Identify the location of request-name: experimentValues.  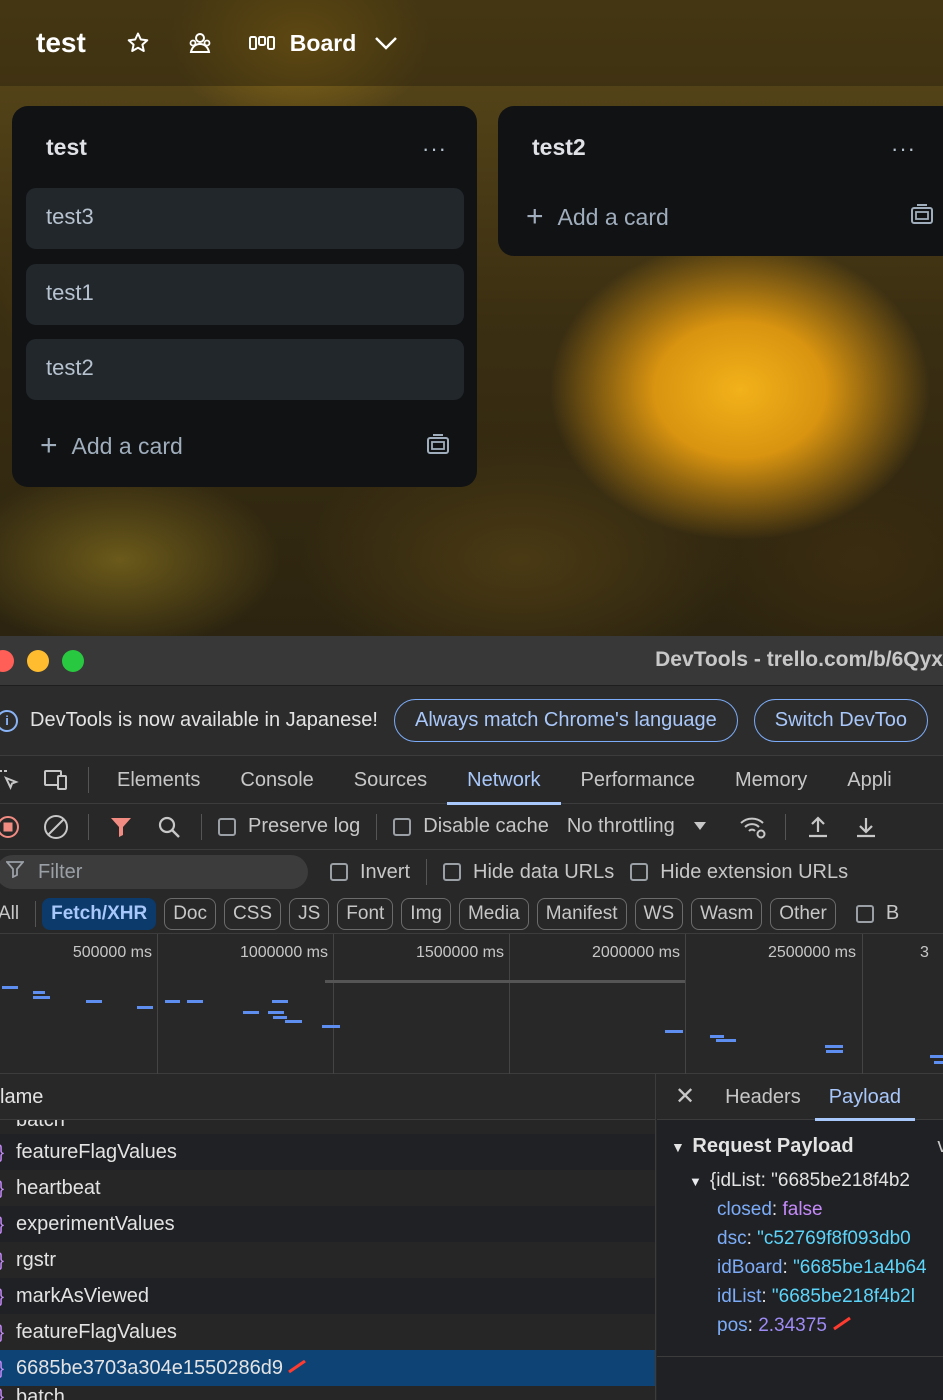
(95, 1223).